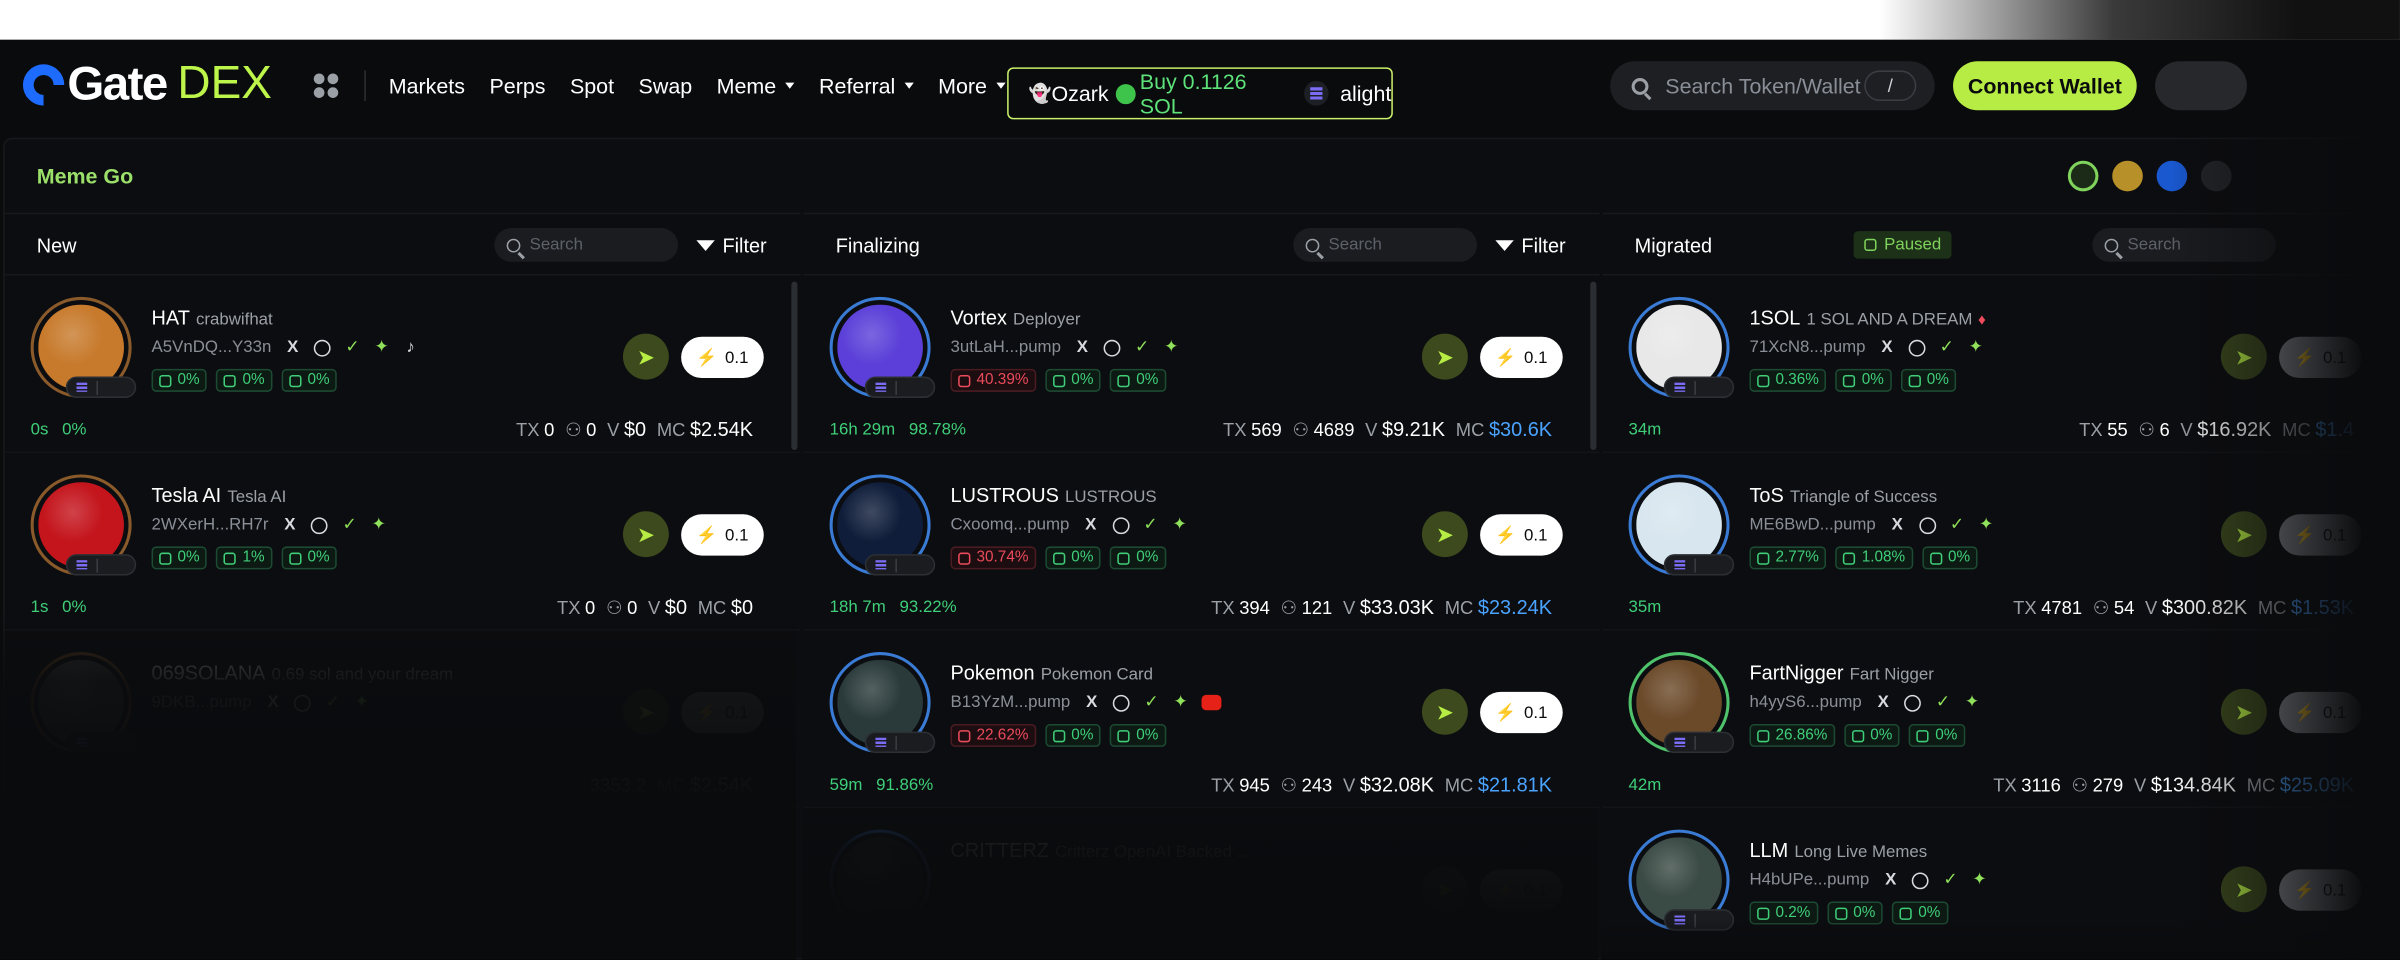 This screenshot has height=960, width=2400. I want to click on token-address: 71XcN8...pump, so click(1807, 347).